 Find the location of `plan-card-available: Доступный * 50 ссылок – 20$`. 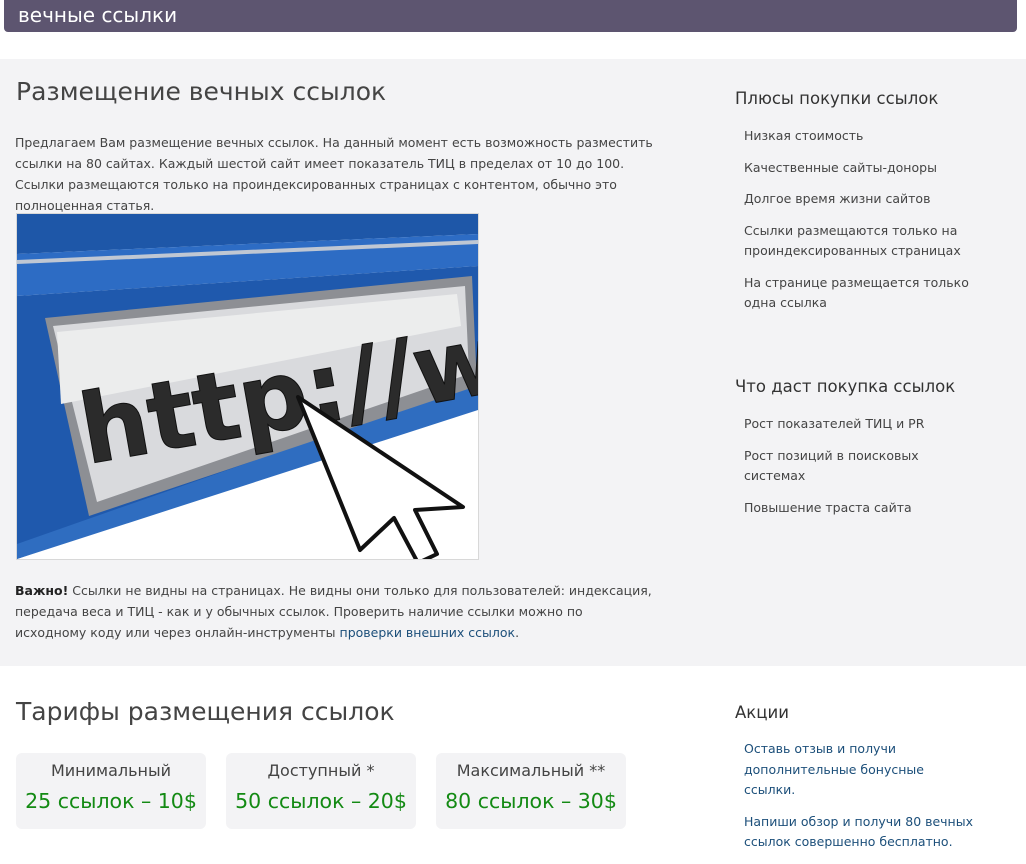

plan-card-available: Доступный * 50 ссылок – 20$ is located at coordinates (321, 791).